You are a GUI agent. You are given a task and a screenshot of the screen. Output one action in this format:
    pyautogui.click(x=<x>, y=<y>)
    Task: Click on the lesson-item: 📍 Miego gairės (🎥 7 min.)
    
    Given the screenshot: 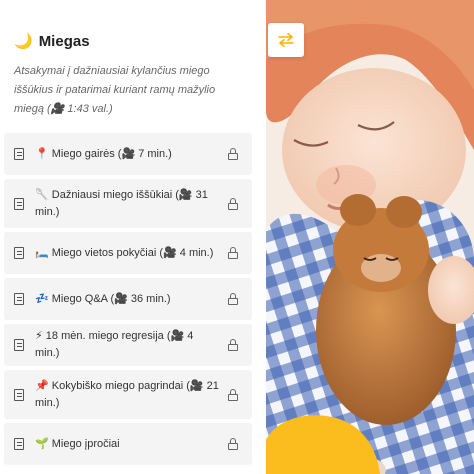 What is the action you would take?
    pyautogui.click(x=128, y=154)
    